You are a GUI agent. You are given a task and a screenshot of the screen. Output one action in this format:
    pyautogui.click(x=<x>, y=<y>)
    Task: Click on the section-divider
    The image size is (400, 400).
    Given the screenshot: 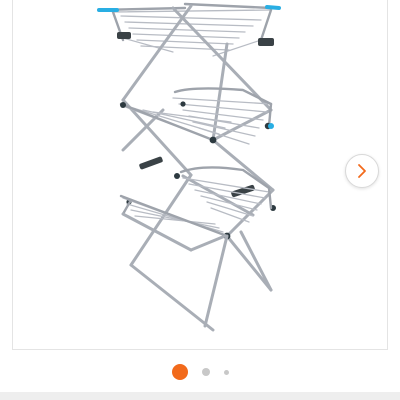 What is the action you would take?
    pyautogui.click(x=200, y=396)
    